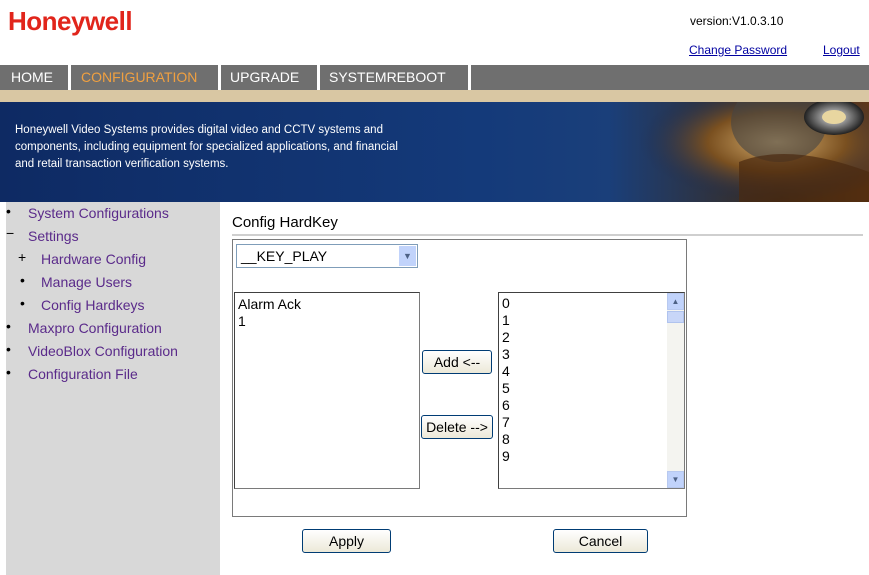 Image resolution: width=869 pixels, height=575 pixels. What do you see at coordinates (547, 235) in the screenshot?
I see `title-divider` at bounding box center [547, 235].